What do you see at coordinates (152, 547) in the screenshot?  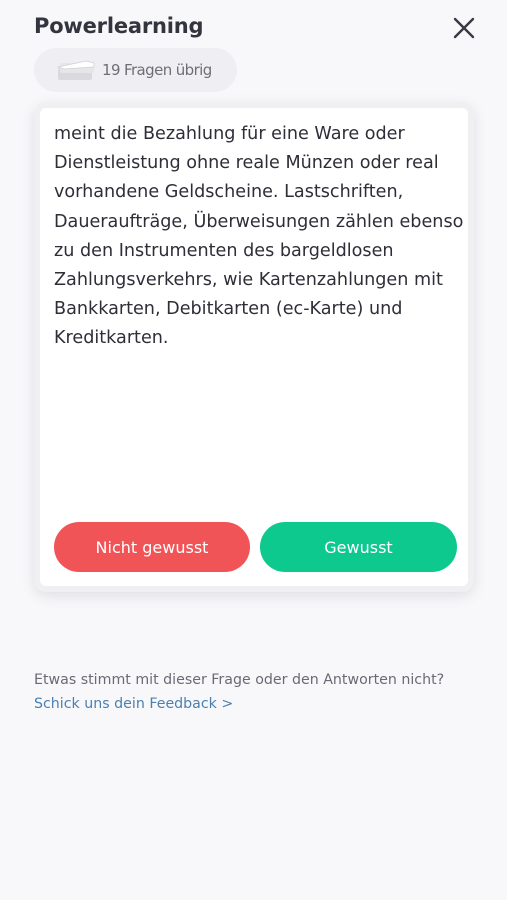 I see `not-known-button: Nicht gewusst` at bounding box center [152, 547].